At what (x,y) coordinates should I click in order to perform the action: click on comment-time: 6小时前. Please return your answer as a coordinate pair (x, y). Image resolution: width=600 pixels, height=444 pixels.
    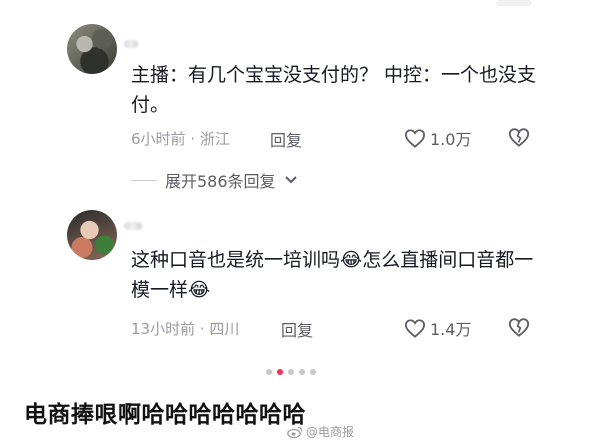
    Looking at the image, I should click on (158, 139).